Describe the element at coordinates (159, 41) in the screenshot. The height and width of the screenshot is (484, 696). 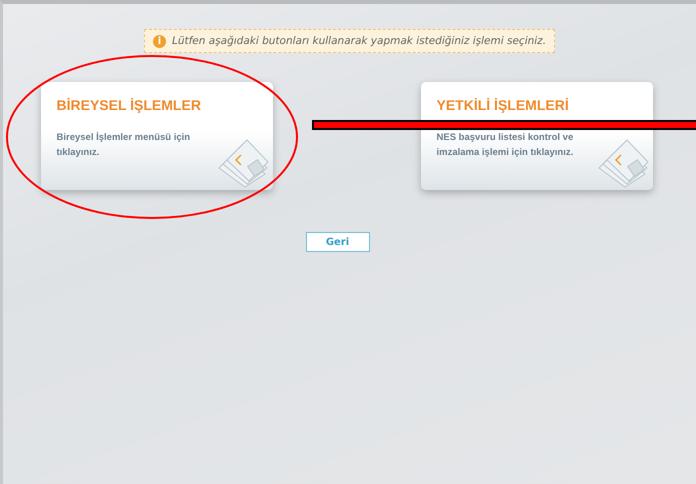
I see `info-icon: i` at that location.